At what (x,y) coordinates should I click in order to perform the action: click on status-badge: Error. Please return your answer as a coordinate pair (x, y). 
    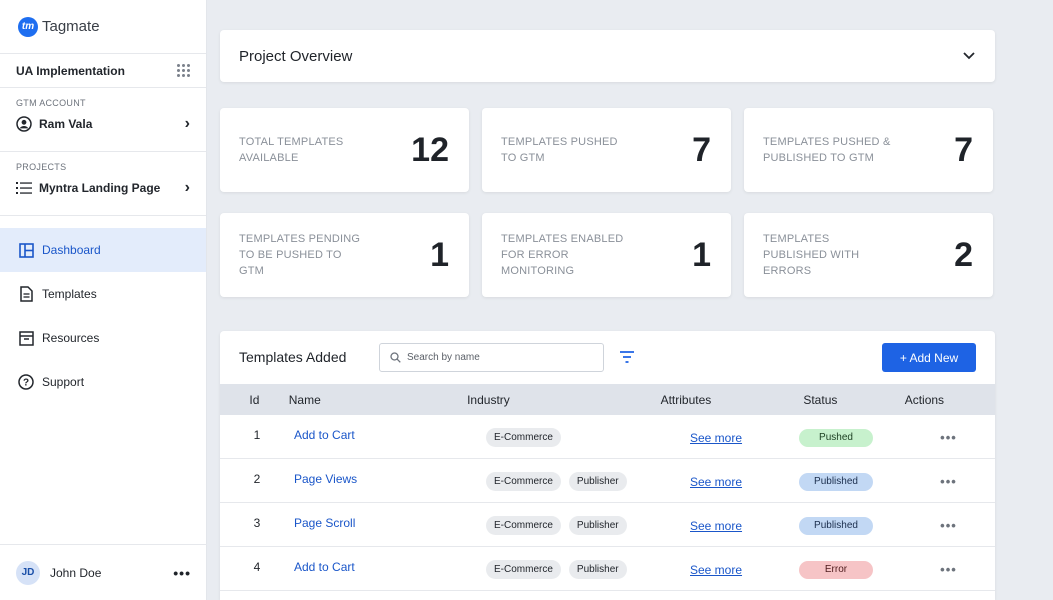
    Looking at the image, I should click on (836, 569).